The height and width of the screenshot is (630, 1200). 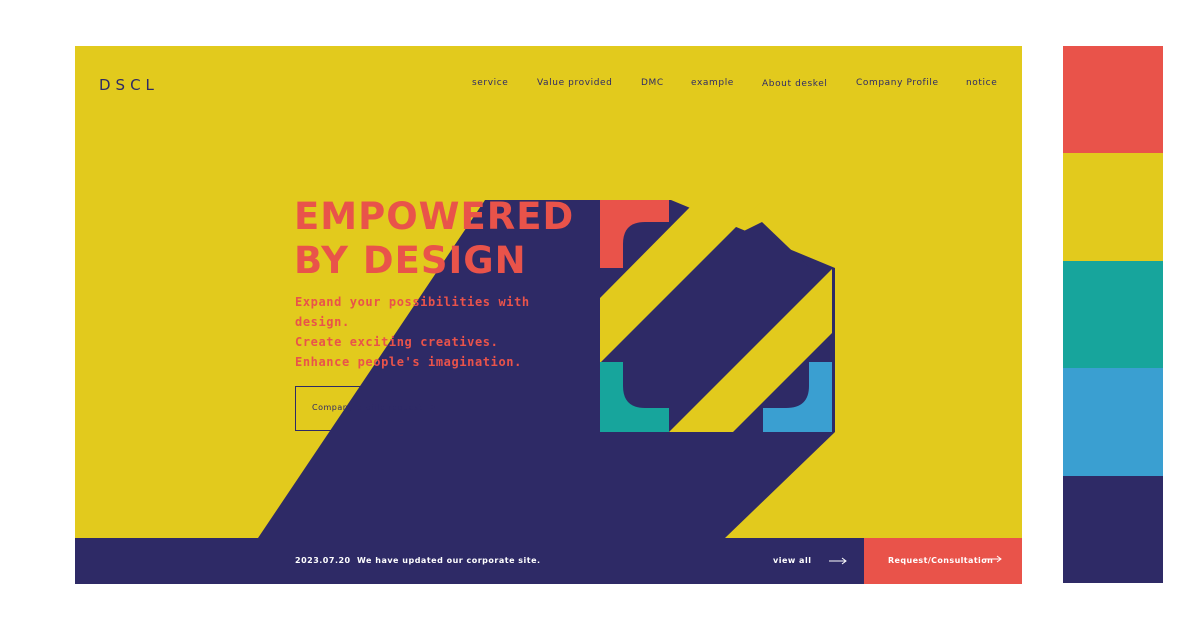 What do you see at coordinates (410, 260) in the screenshot?
I see `hero-title-line-2: BY DESIGN` at bounding box center [410, 260].